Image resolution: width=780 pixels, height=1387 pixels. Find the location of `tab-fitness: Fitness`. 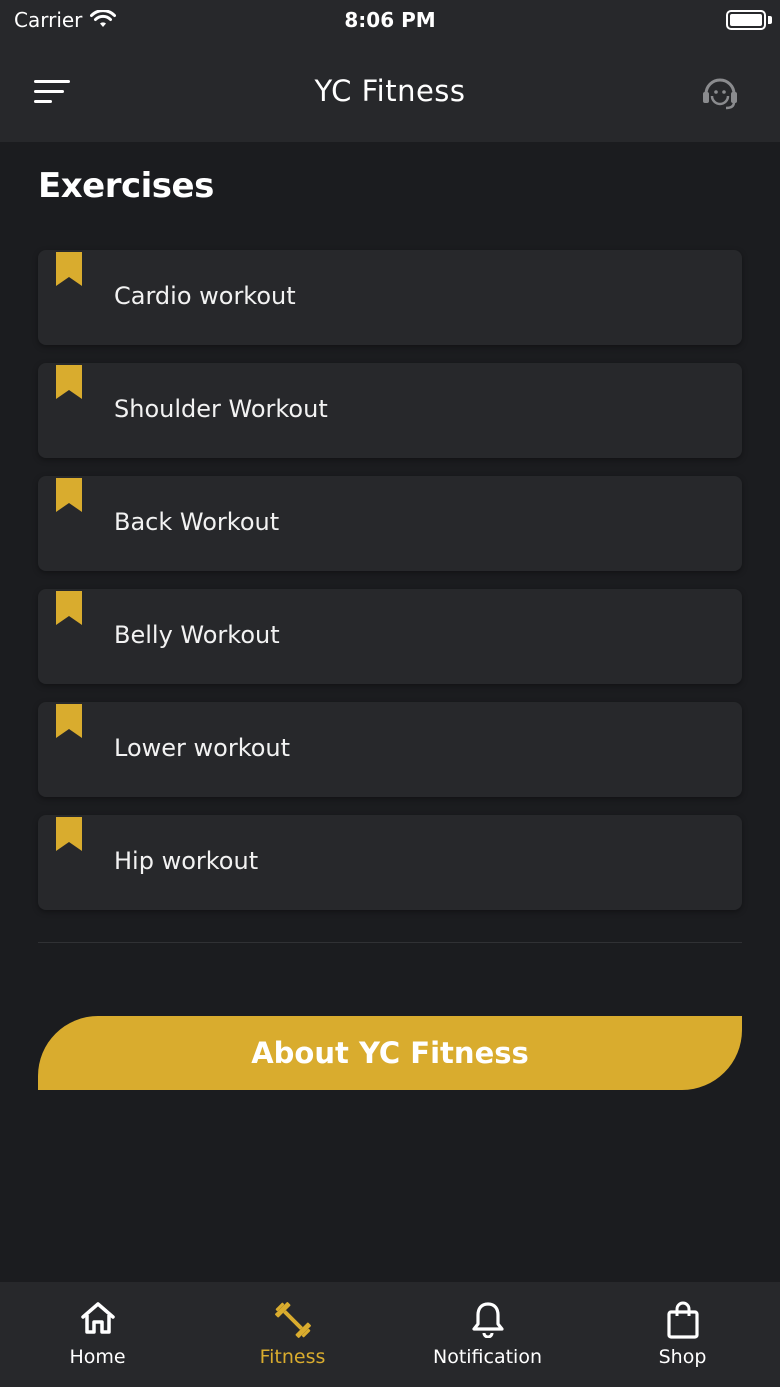

tab-fitness: Fitness is located at coordinates (292, 1334).